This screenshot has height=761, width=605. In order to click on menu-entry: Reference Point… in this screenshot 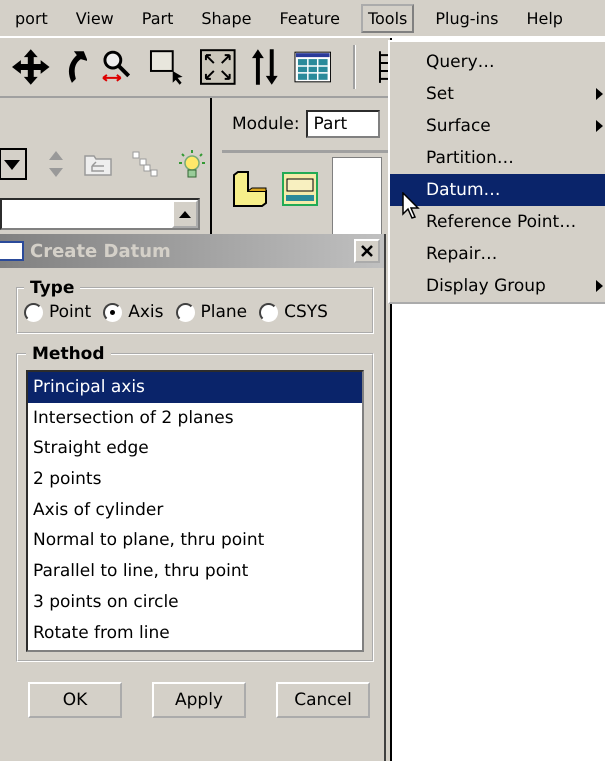, I will do `click(497, 222)`.